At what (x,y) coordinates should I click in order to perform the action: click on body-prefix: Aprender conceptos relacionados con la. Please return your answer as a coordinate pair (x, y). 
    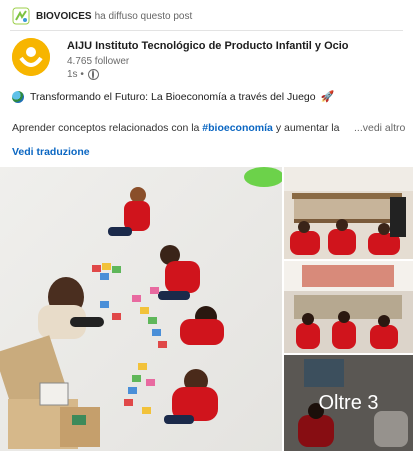
    Looking at the image, I should click on (107, 128).